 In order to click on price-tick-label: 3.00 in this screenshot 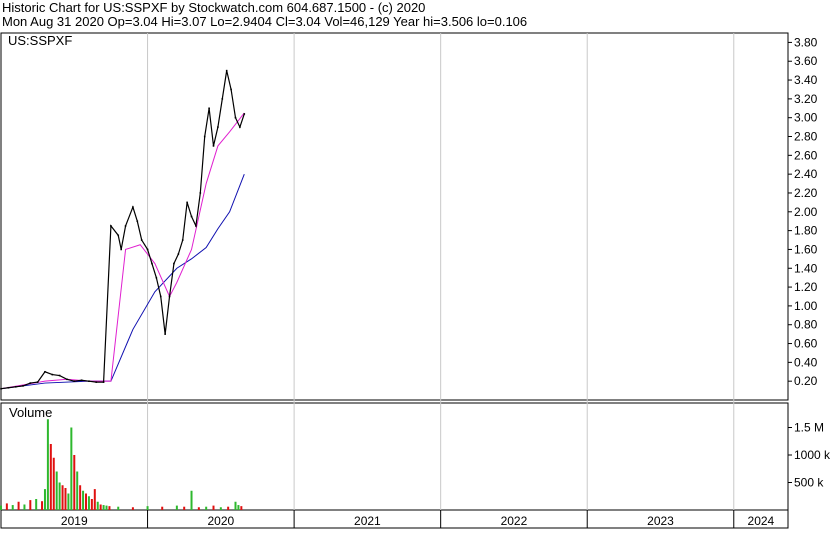, I will do `click(806, 118)`.